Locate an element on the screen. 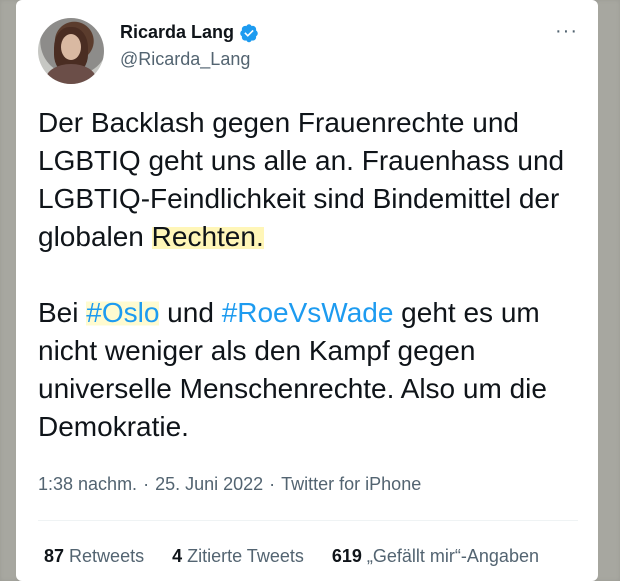 This screenshot has height=581, width=620. tweet-date: 25. Juni 2022 is located at coordinates (209, 484).